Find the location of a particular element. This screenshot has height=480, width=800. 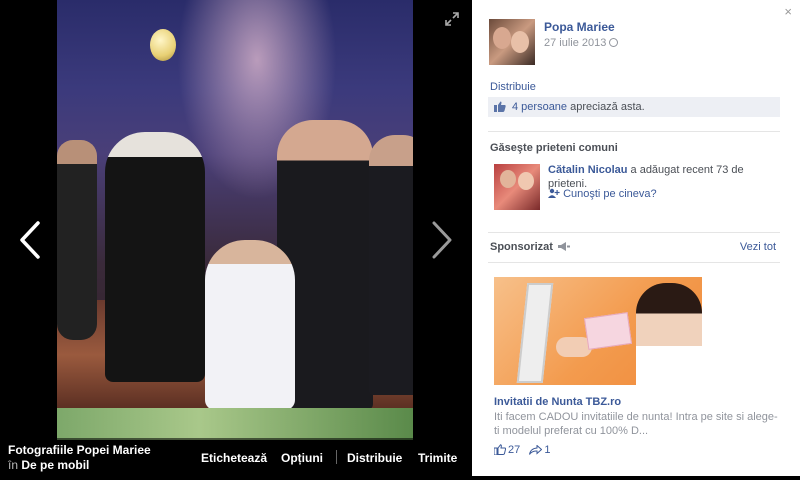

tag-button: Etichetează is located at coordinates (234, 458).